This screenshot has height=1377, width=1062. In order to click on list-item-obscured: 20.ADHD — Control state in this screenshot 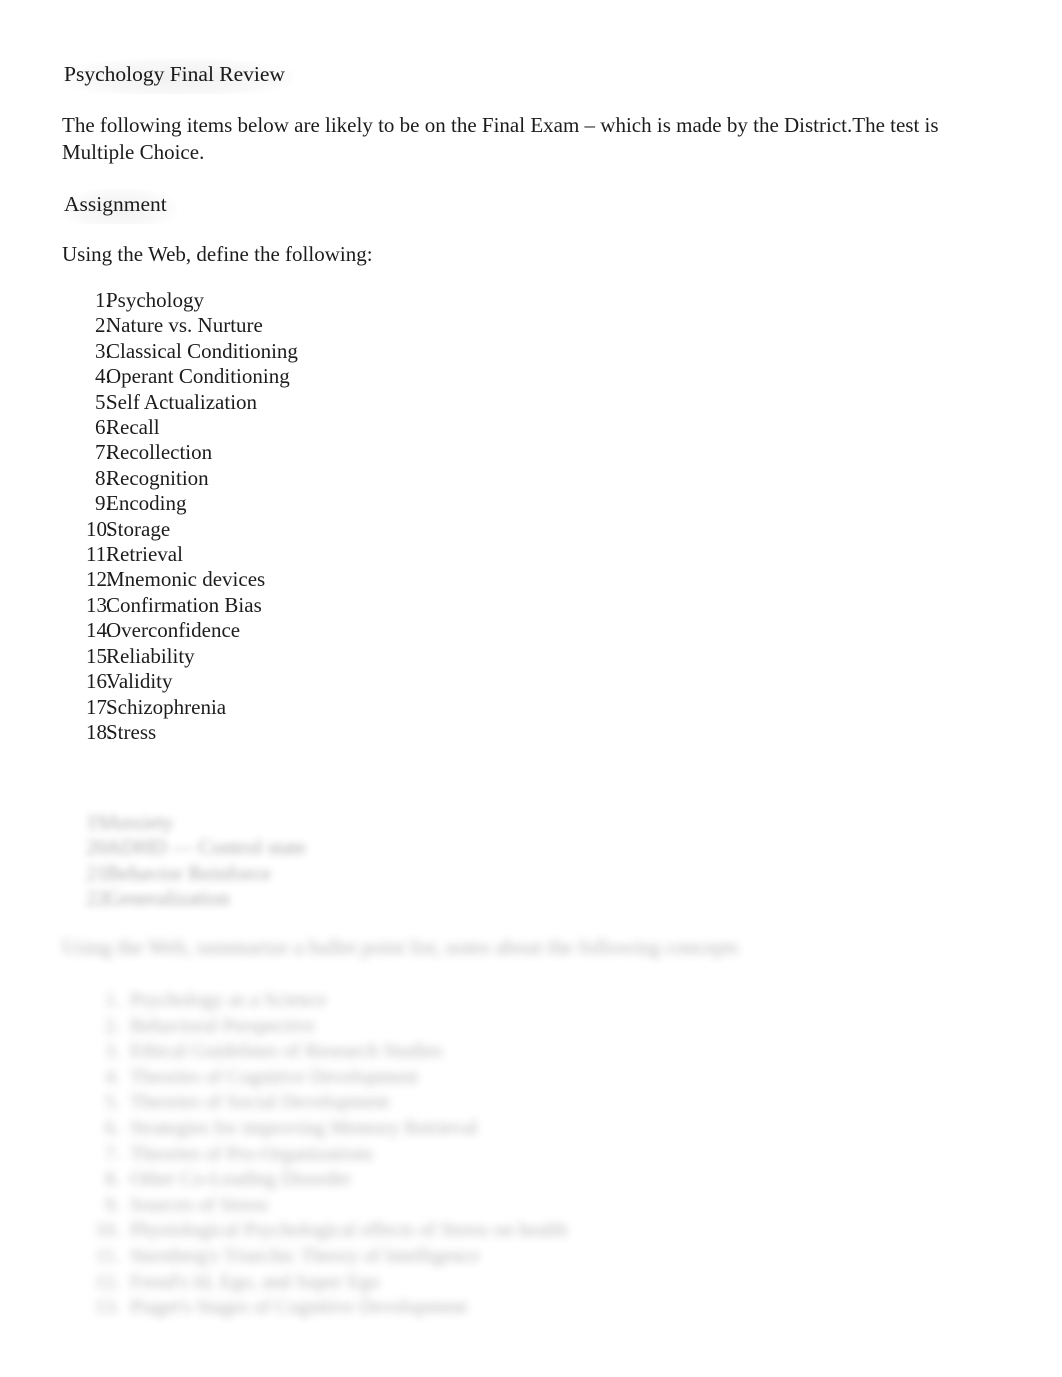, I will do `click(184, 847)`.